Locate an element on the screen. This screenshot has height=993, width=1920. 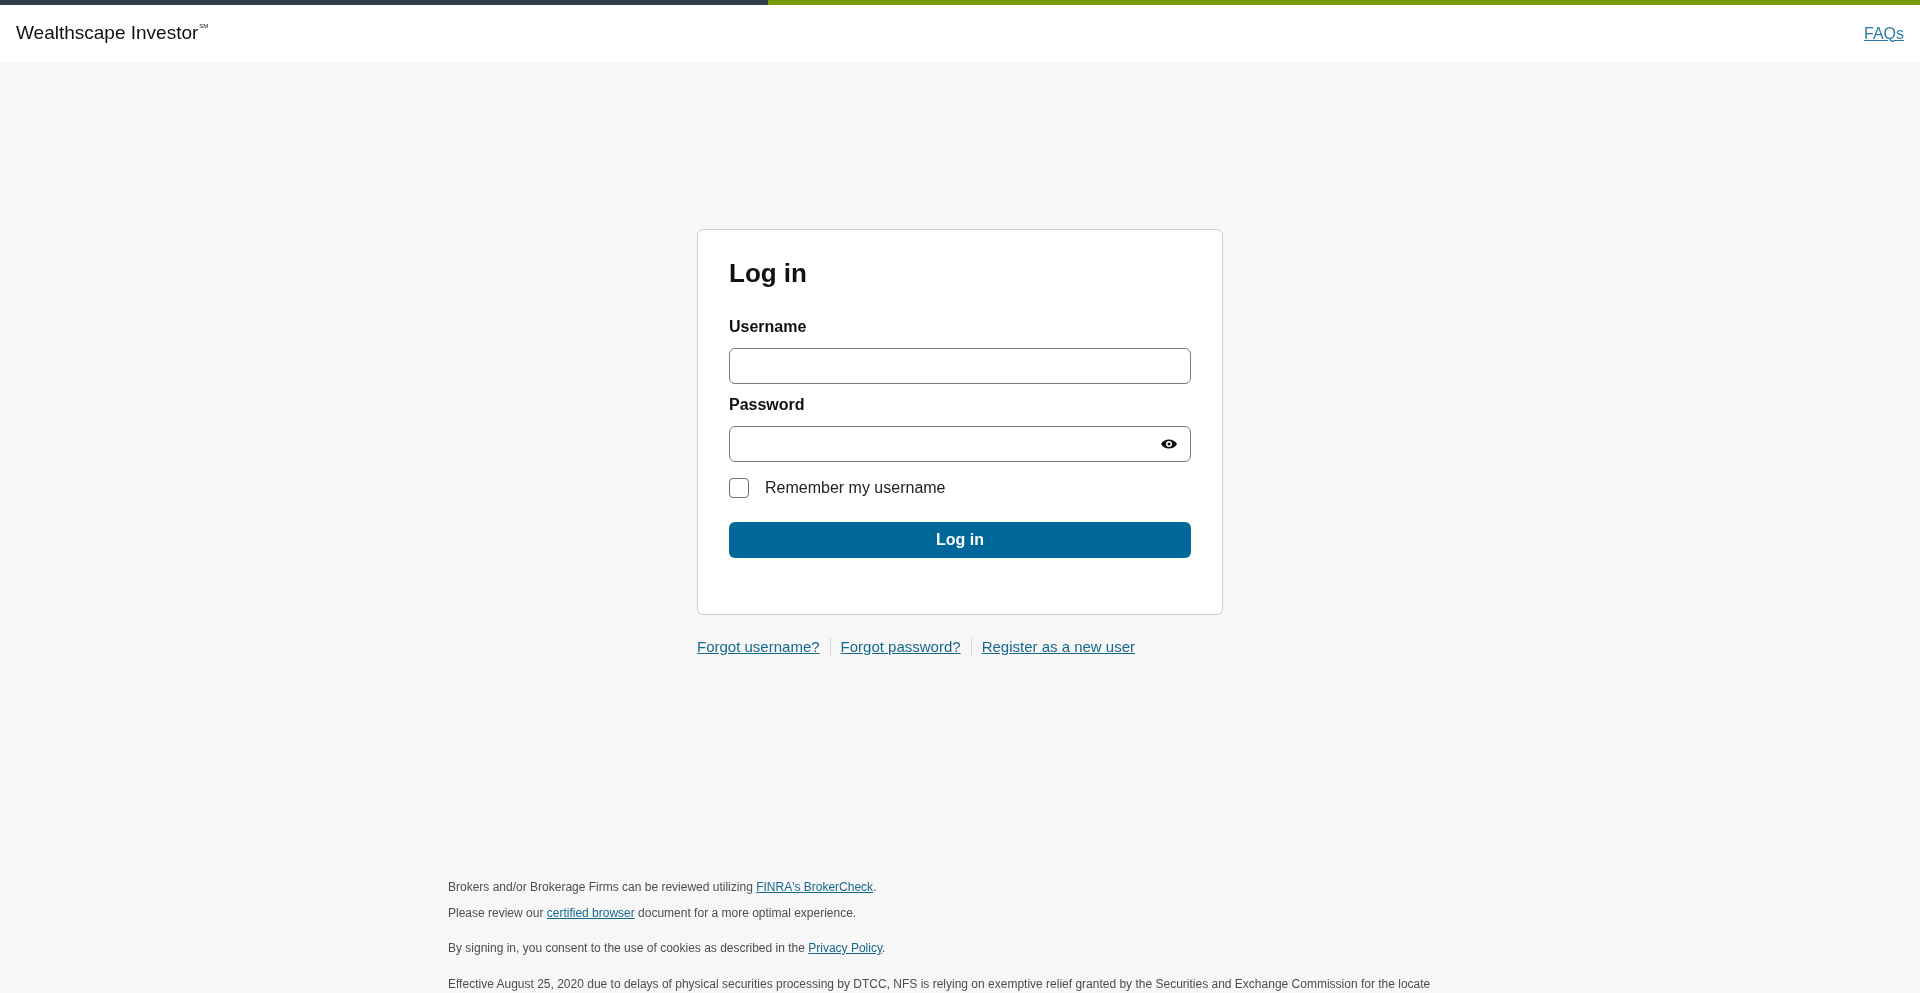
login-button: Log in is located at coordinates (960, 540).